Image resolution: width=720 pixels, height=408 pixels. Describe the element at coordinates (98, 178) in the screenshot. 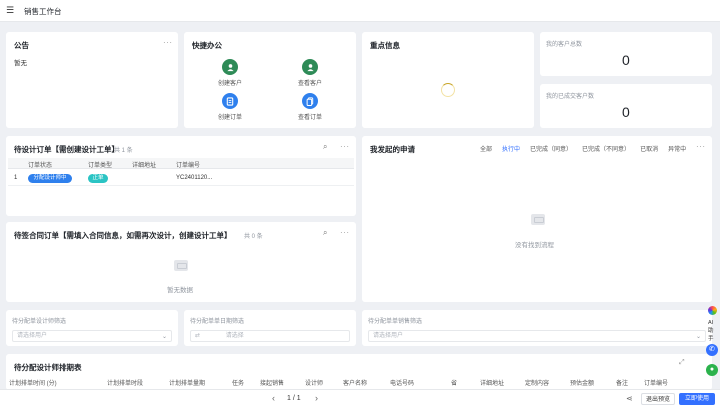

I see `order-type-badge: 正单` at that location.